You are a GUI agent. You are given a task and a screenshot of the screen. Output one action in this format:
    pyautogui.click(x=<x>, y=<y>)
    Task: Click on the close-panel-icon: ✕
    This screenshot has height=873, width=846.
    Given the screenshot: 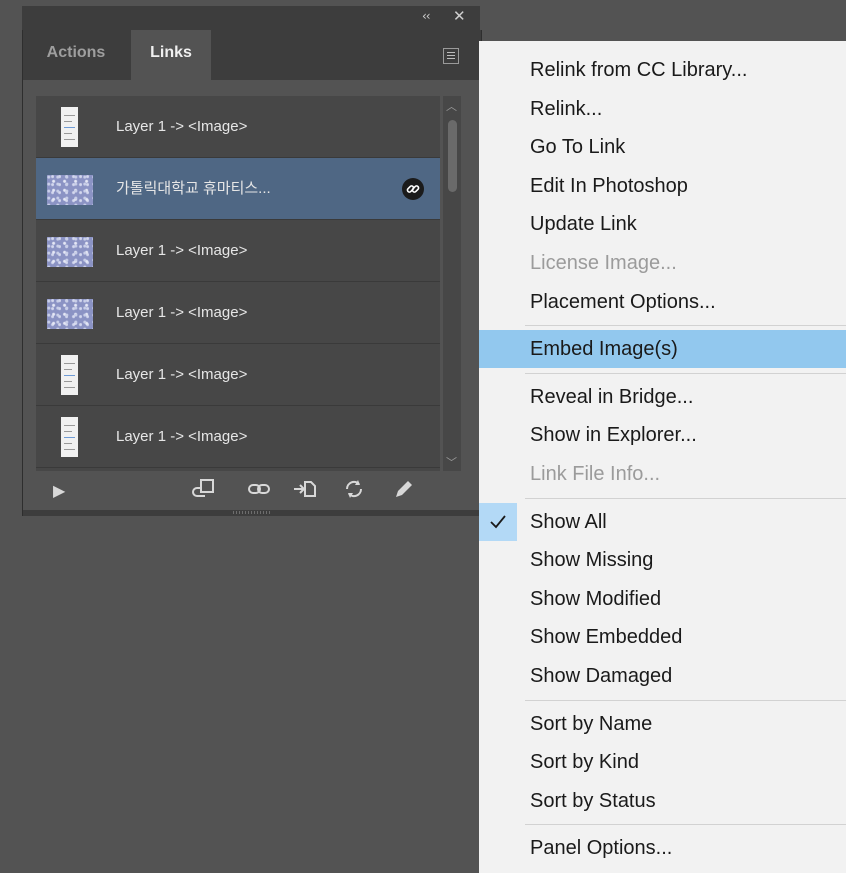 What is the action you would take?
    pyautogui.click(x=459, y=16)
    